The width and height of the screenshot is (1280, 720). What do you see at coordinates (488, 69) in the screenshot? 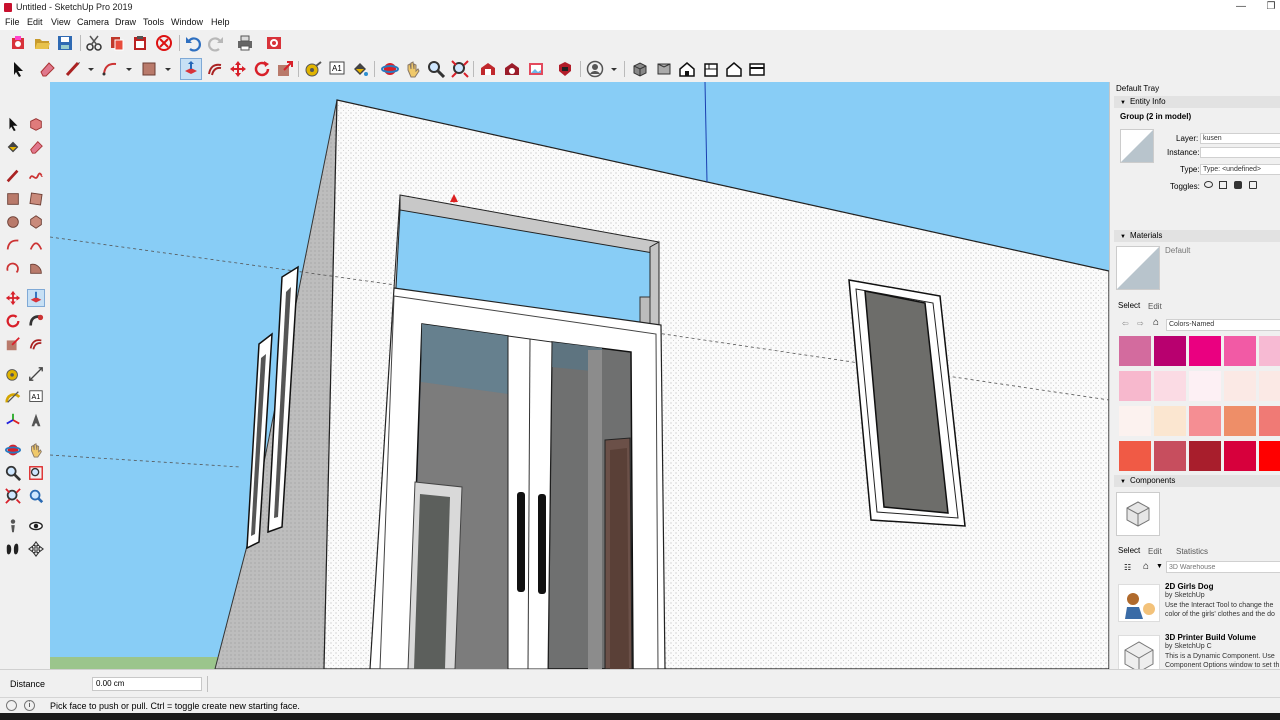
I see `3d-warehouse-icon` at bounding box center [488, 69].